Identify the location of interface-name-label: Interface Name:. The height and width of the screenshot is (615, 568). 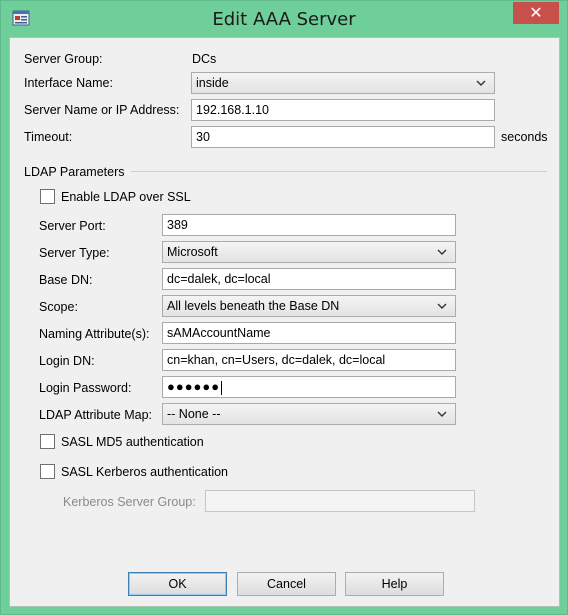
(68, 83).